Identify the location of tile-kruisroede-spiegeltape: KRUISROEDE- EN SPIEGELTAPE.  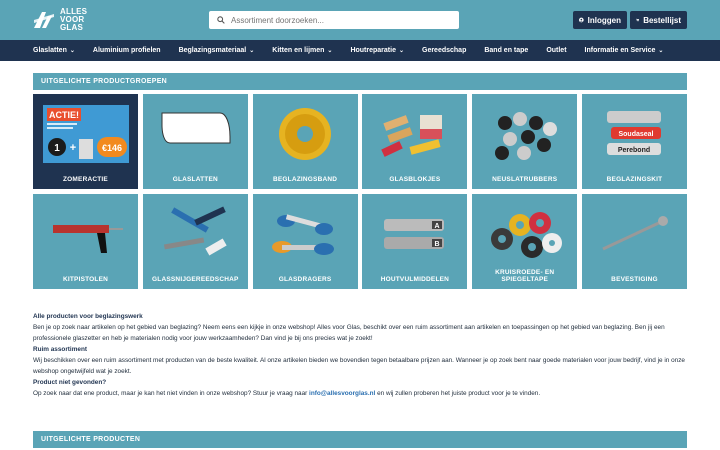
(525, 241).